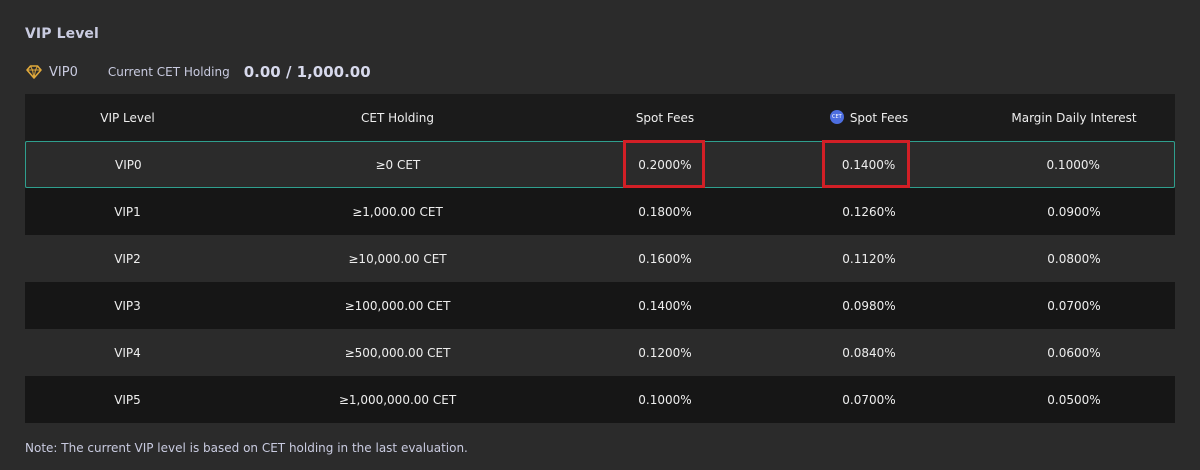  Describe the element at coordinates (1074, 211) in the screenshot. I see `cell-margin-daily-interest: 0.0900%` at that location.